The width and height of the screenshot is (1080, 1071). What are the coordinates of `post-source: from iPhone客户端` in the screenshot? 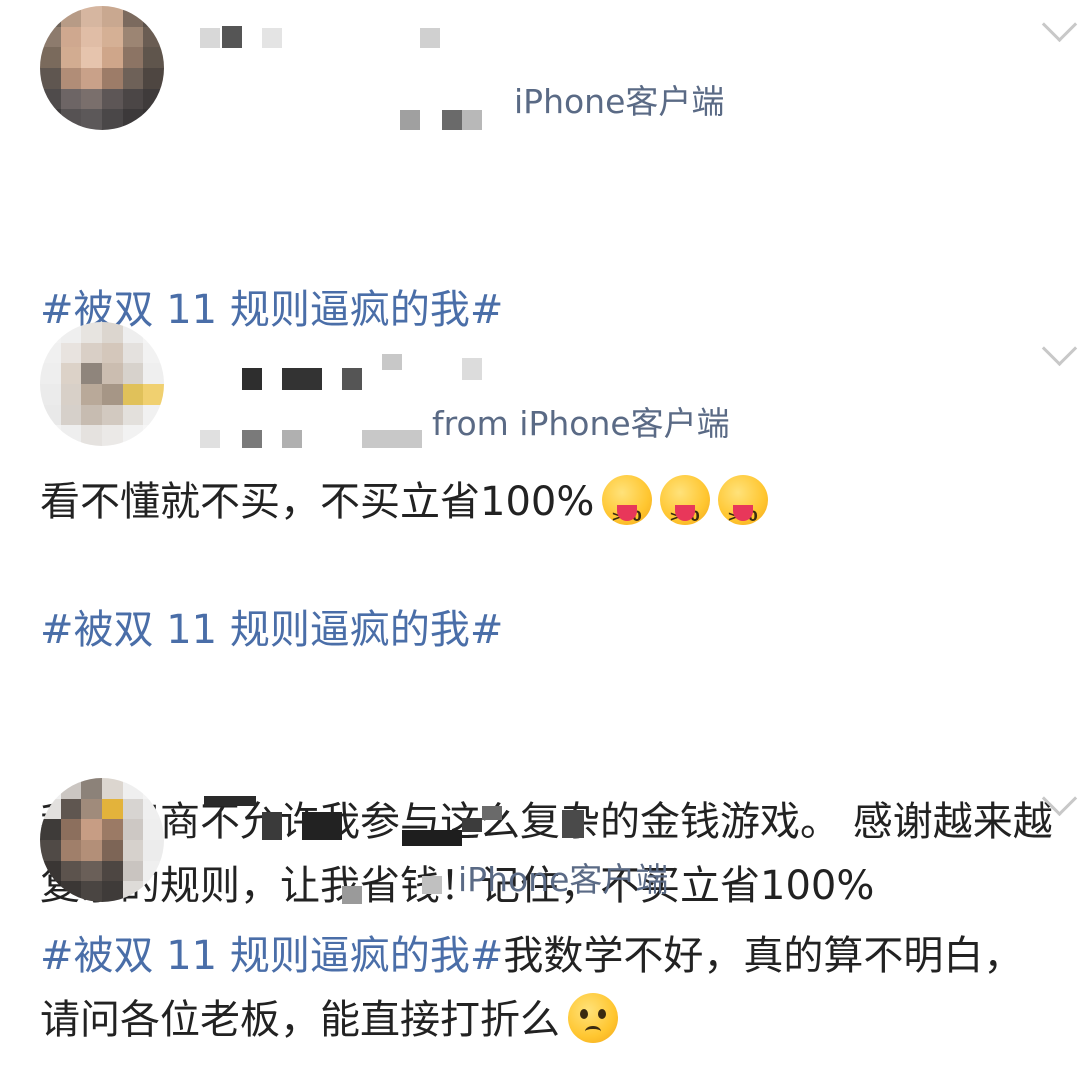 It's located at (581, 423).